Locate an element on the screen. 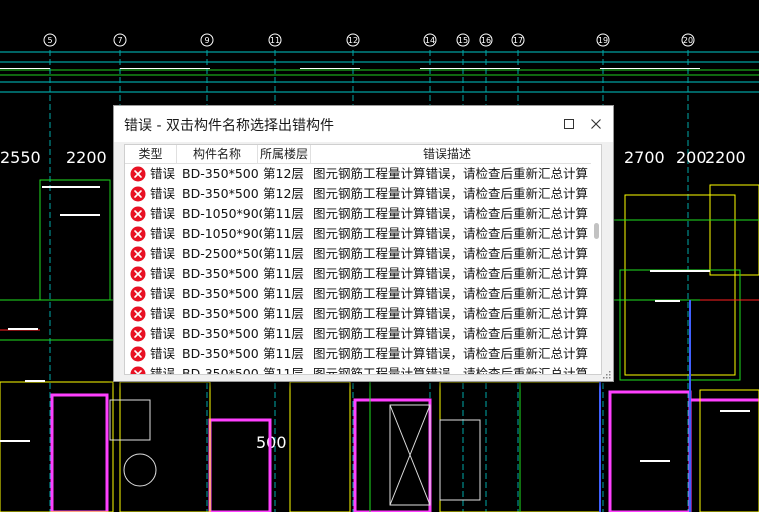 The width and height of the screenshot is (759, 512). cad-dim-label: 2700 is located at coordinates (644, 157).